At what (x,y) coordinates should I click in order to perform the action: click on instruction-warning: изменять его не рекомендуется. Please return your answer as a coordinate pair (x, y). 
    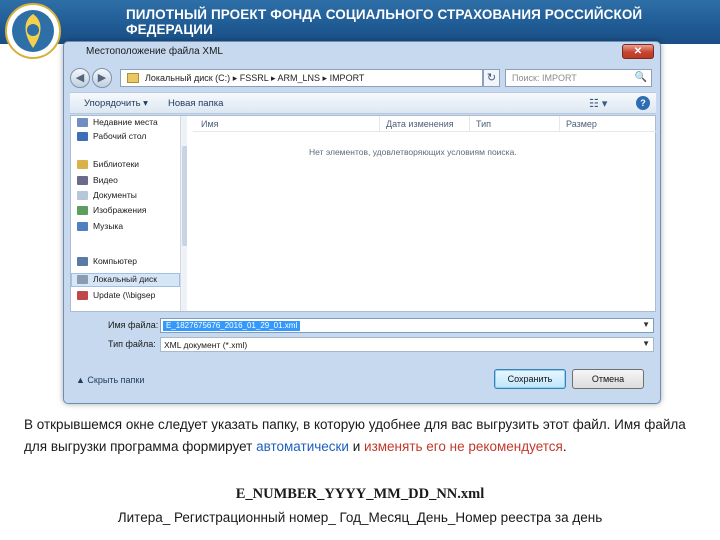
    Looking at the image, I should click on (463, 446).